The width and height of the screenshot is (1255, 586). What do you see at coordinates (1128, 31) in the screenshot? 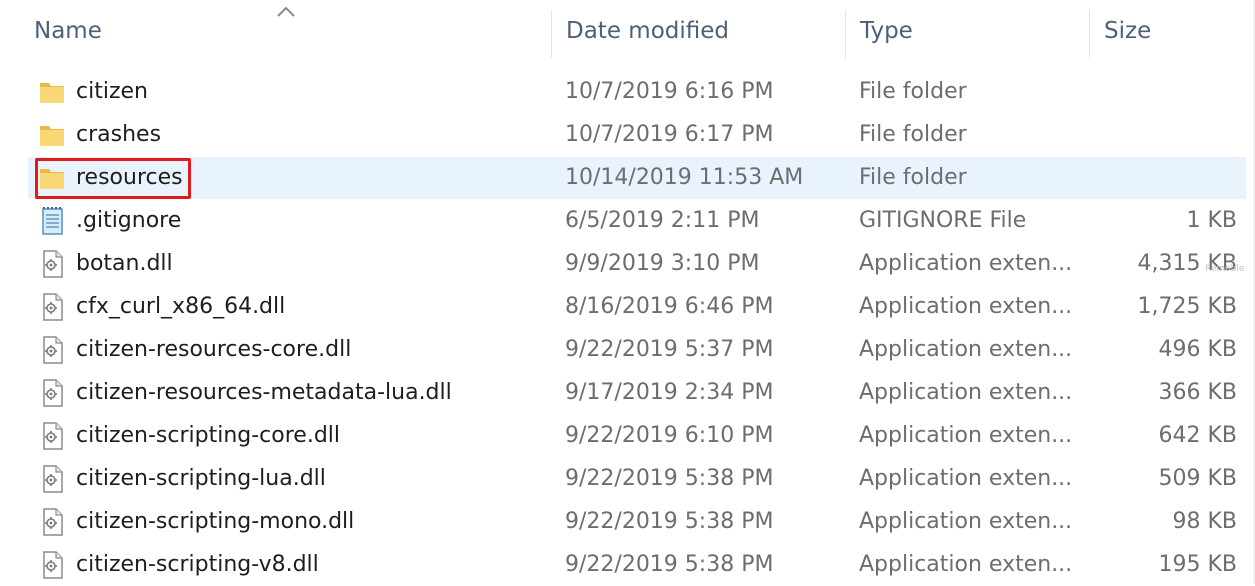
I see `column-header-size-label: Size` at bounding box center [1128, 31].